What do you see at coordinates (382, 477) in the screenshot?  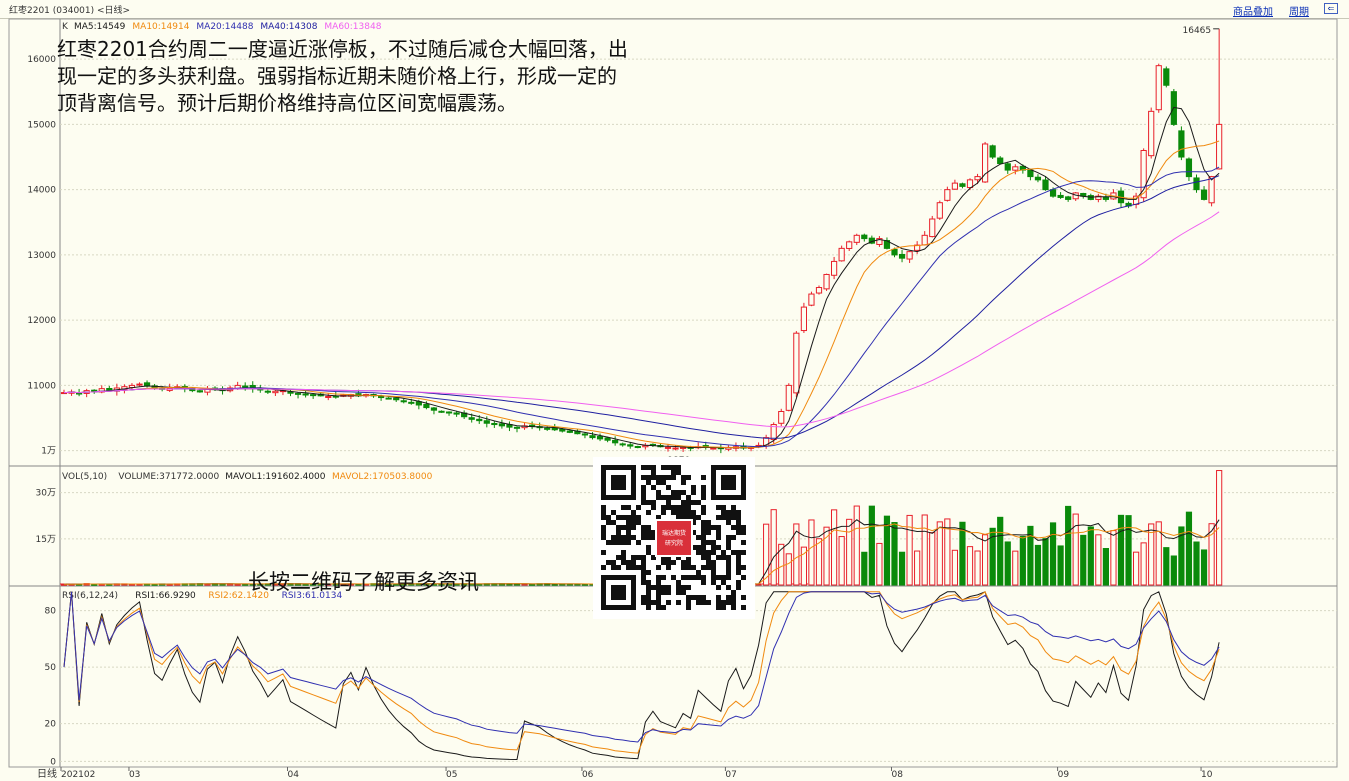 I see `vol-legend-mavol2: MAVOL2:170503.8000` at bounding box center [382, 477].